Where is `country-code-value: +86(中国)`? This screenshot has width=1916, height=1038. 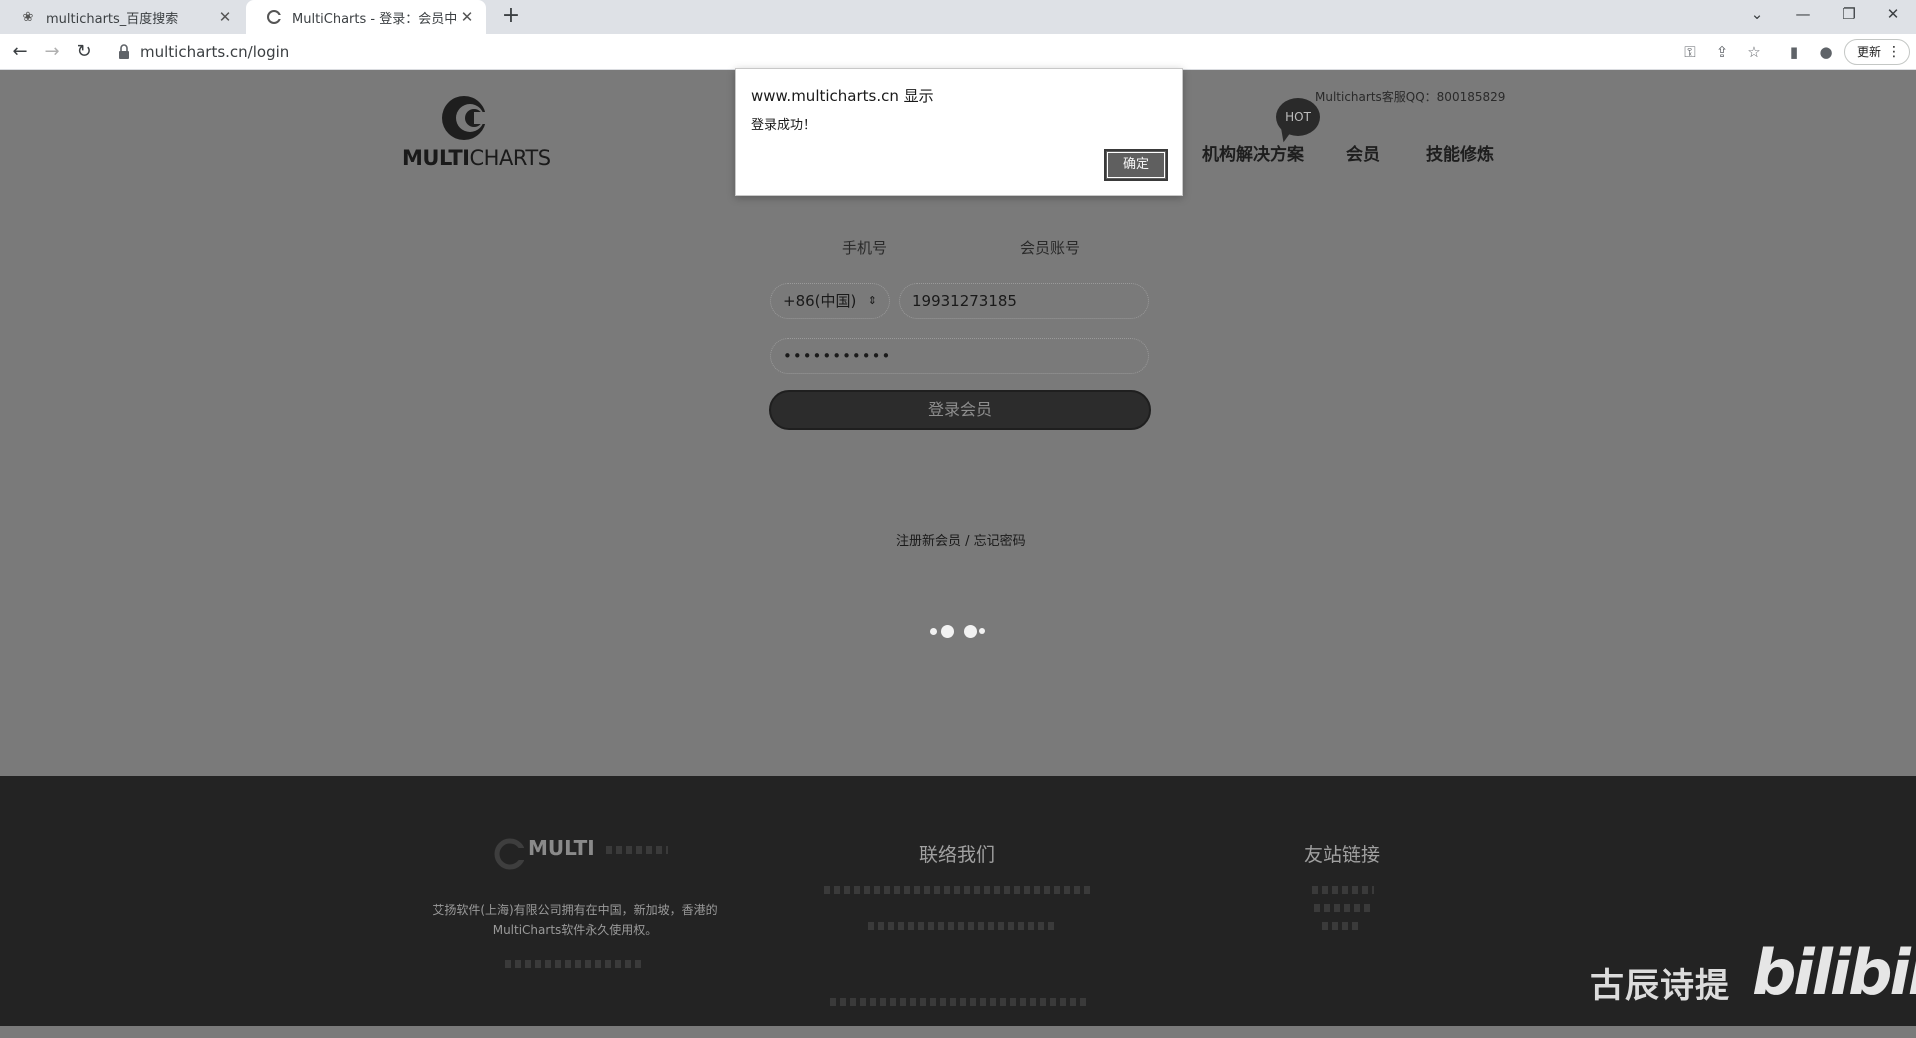
country-code-value: +86(中国) is located at coordinates (820, 301).